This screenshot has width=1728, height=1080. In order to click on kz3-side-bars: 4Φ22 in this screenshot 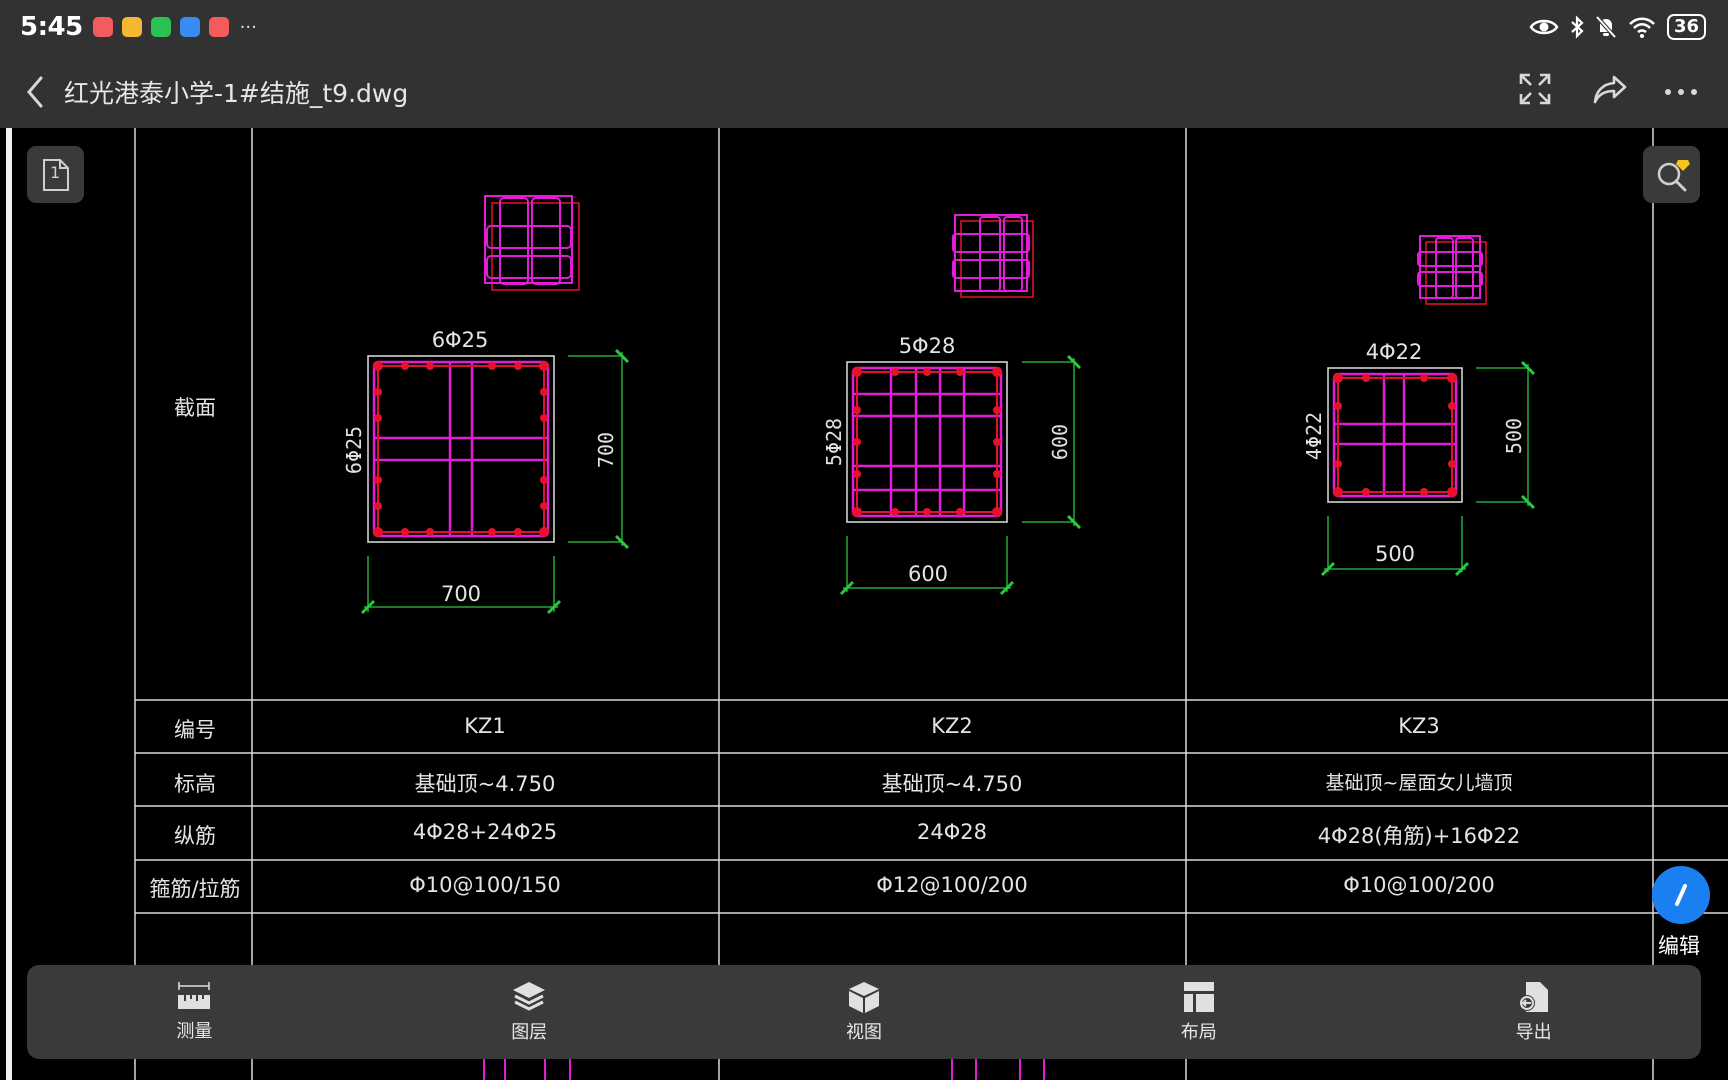, I will do `click(1314, 436)`.